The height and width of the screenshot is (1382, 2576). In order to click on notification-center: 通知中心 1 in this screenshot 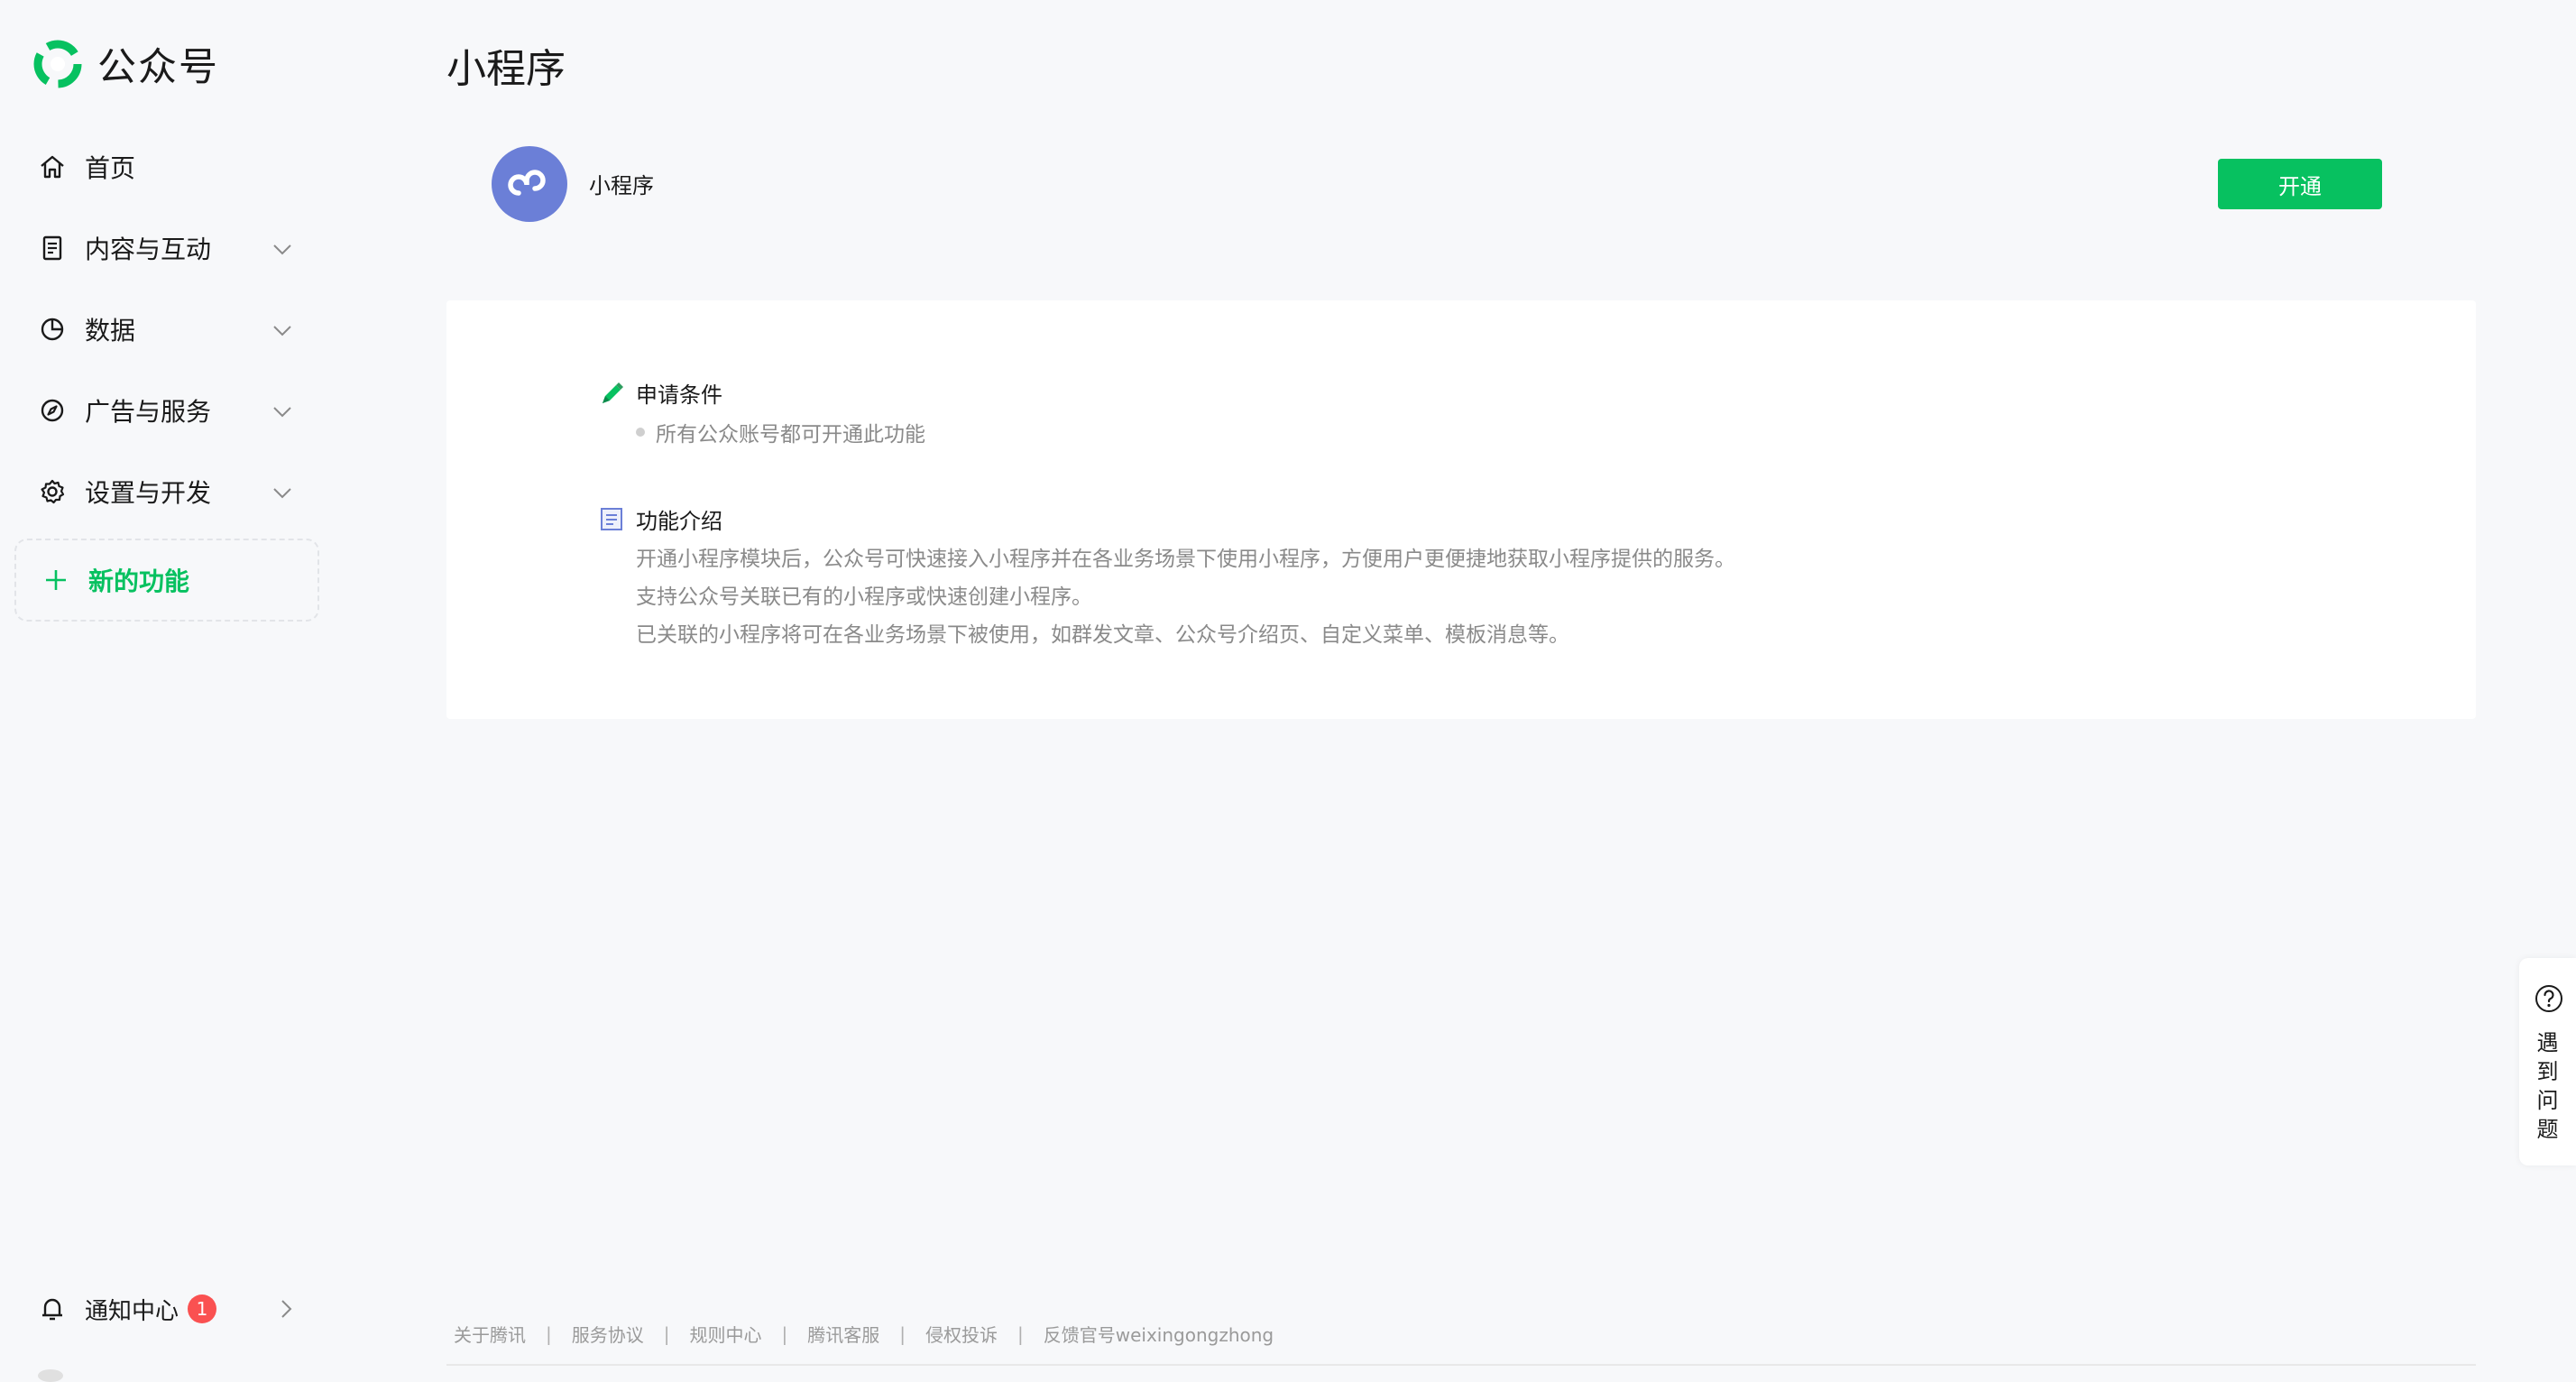, I will do `click(173, 1309)`.